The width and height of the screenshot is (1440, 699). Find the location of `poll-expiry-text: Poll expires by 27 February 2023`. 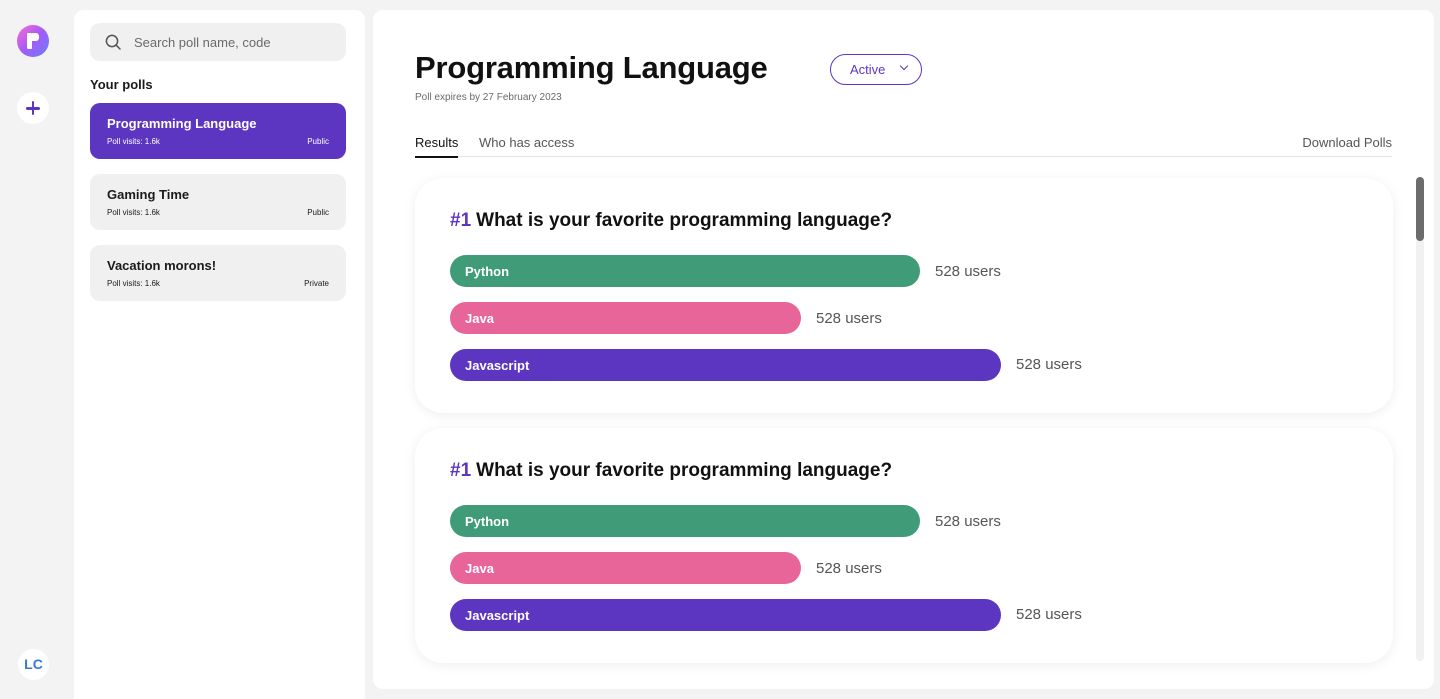

poll-expiry-text: Poll expires by 27 February 2023 is located at coordinates (488, 97).